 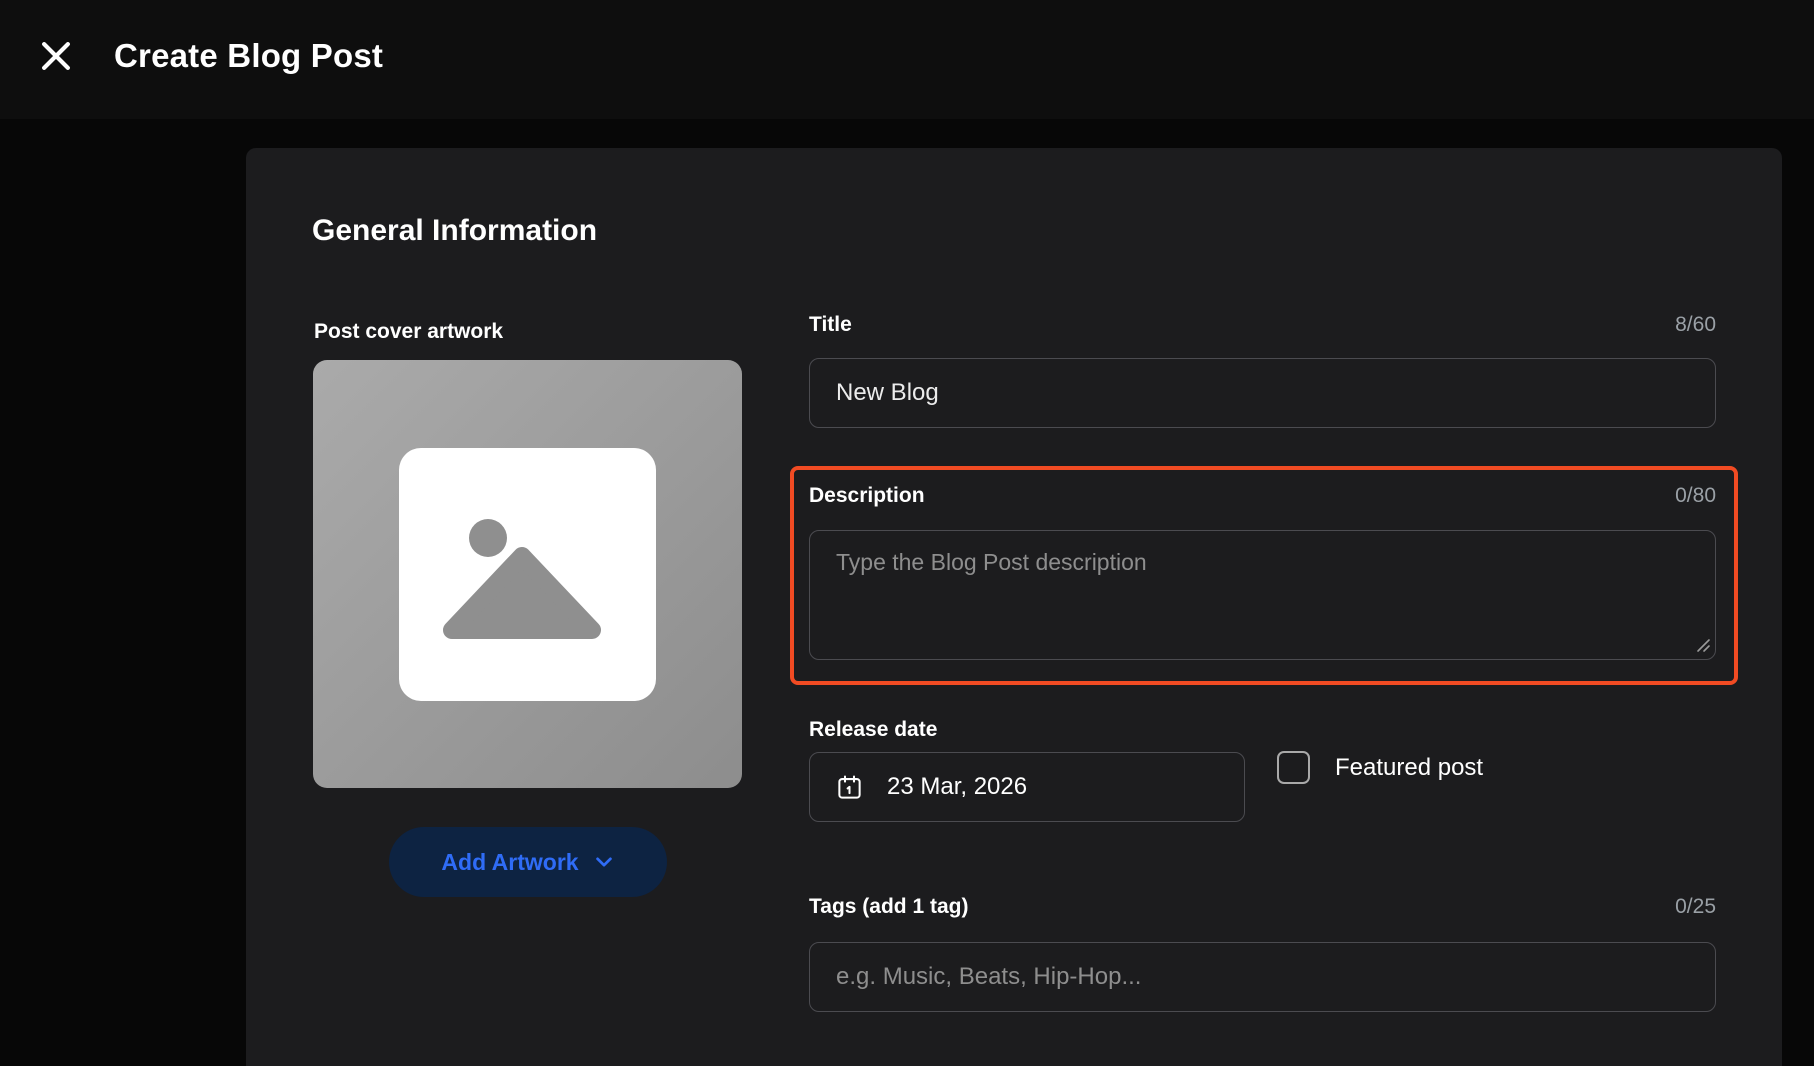 I want to click on chevron-down-icon, so click(x=603, y=862).